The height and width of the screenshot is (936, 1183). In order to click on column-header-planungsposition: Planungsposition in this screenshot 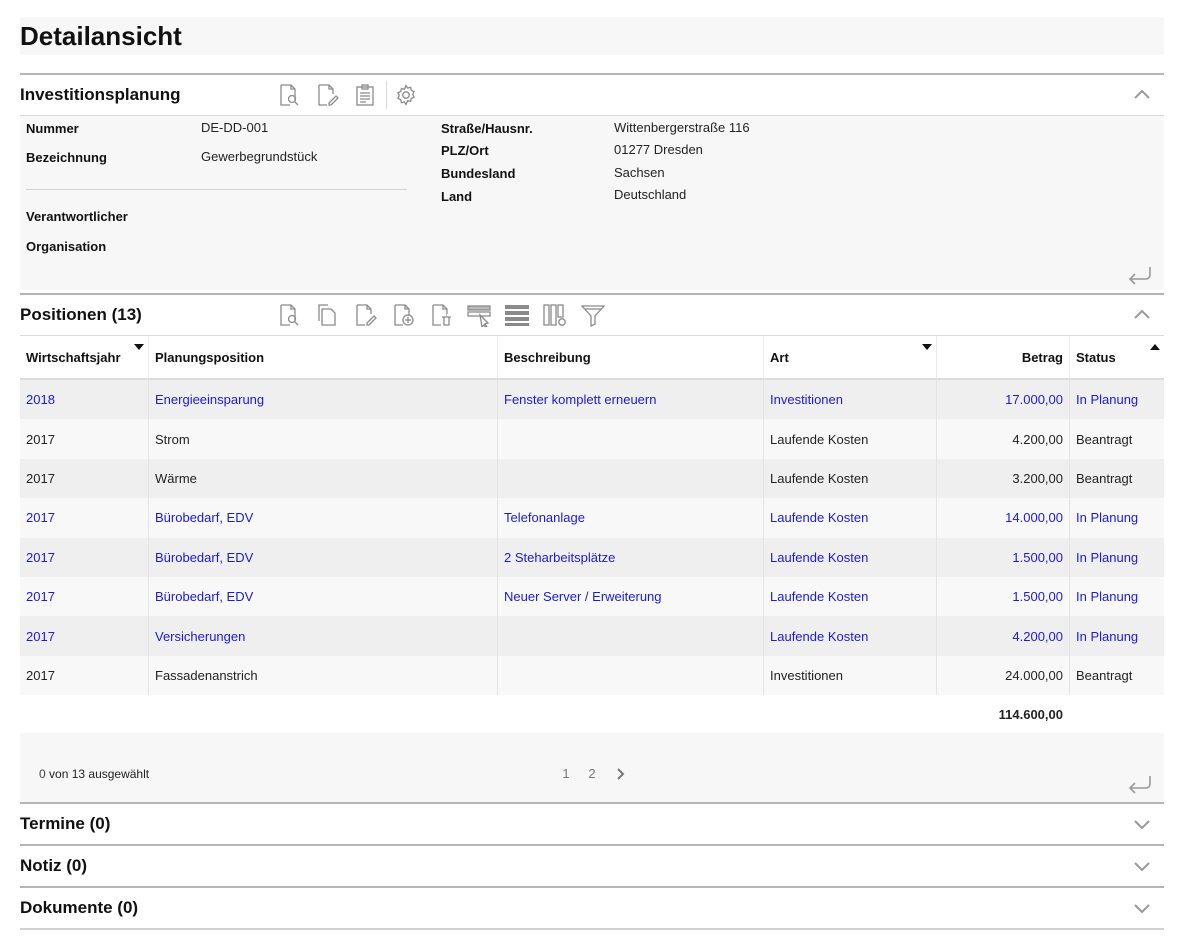, I will do `click(323, 357)`.